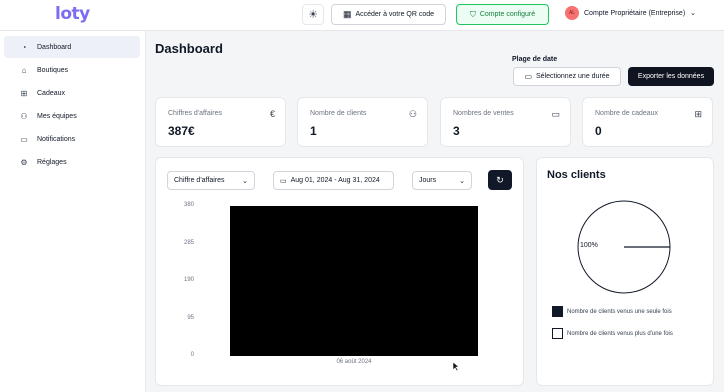 The height and width of the screenshot is (392, 724). I want to click on stat-value: 1, so click(313, 131).